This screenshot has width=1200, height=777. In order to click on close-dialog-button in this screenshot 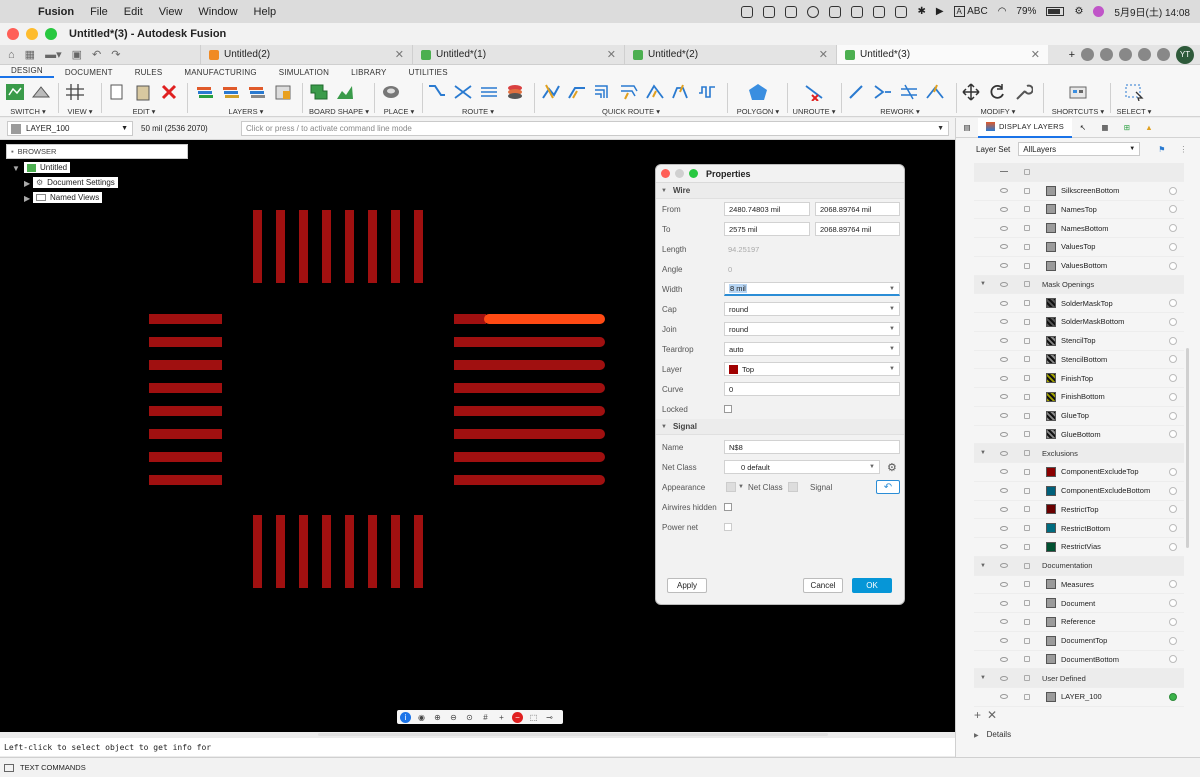, I will do `click(665, 173)`.